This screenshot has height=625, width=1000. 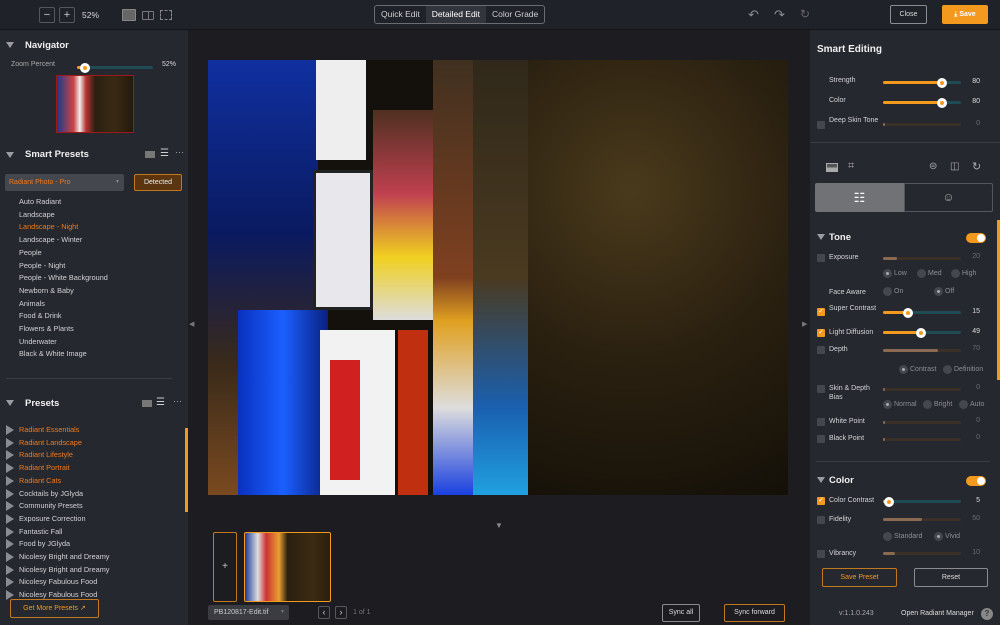 What do you see at coordinates (48, 226) in the screenshot?
I see `smart-preset-item: Landscape - Night` at bounding box center [48, 226].